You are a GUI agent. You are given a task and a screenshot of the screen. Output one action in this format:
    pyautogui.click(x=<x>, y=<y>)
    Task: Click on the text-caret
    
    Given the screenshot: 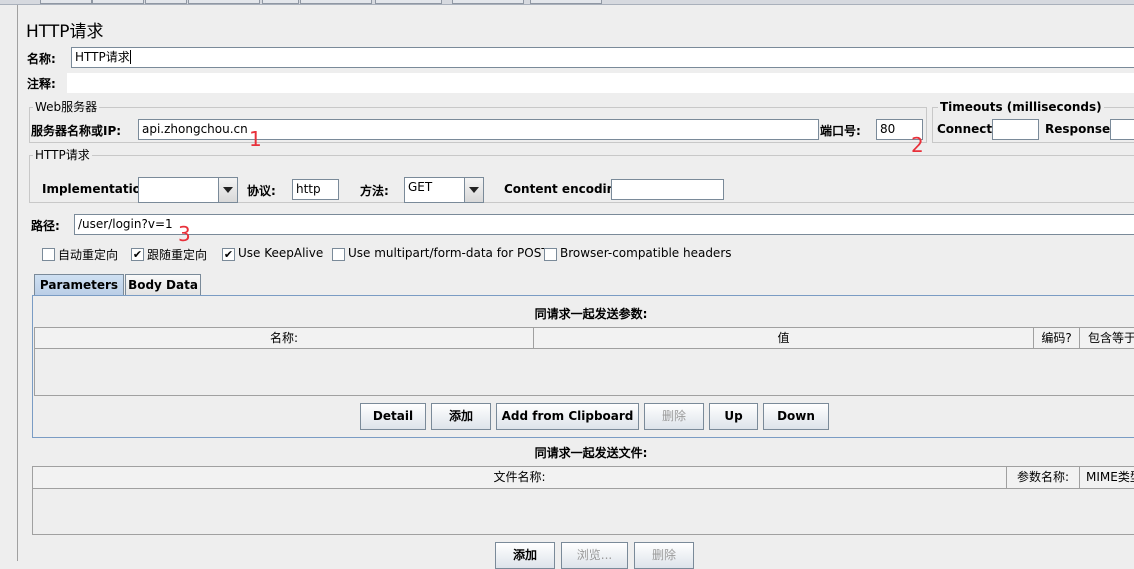 What is the action you would take?
    pyautogui.click(x=130, y=57)
    